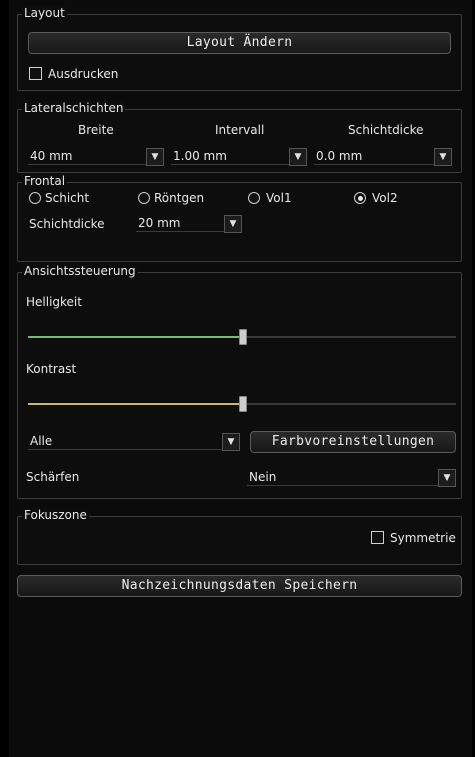 This screenshot has height=757, width=475. What do you see at coordinates (44, 13) in the screenshot?
I see `layout-group-title: Layout` at bounding box center [44, 13].